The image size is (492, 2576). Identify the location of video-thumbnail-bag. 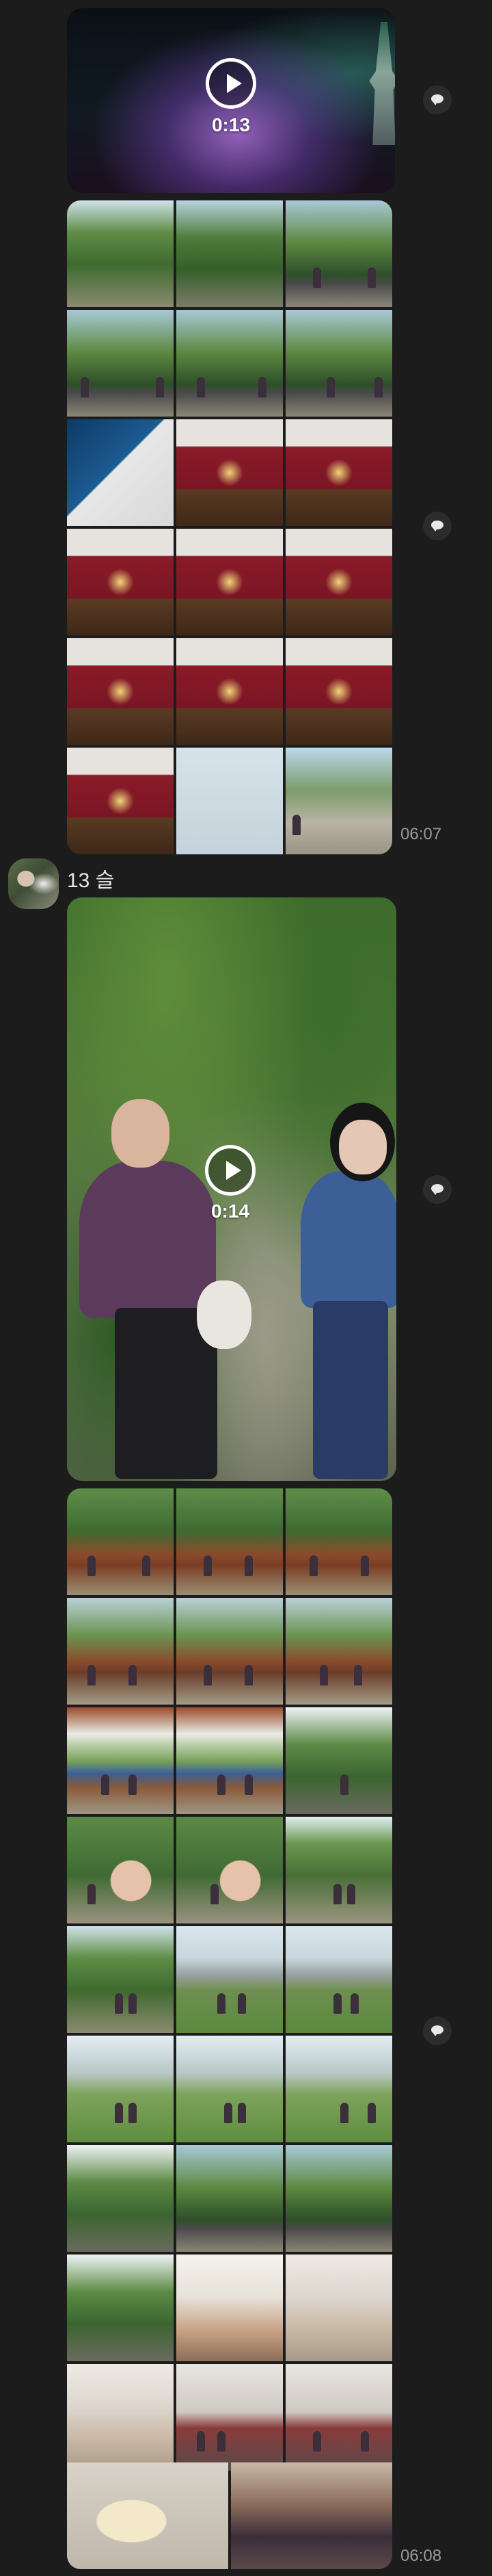
(224, 1314).